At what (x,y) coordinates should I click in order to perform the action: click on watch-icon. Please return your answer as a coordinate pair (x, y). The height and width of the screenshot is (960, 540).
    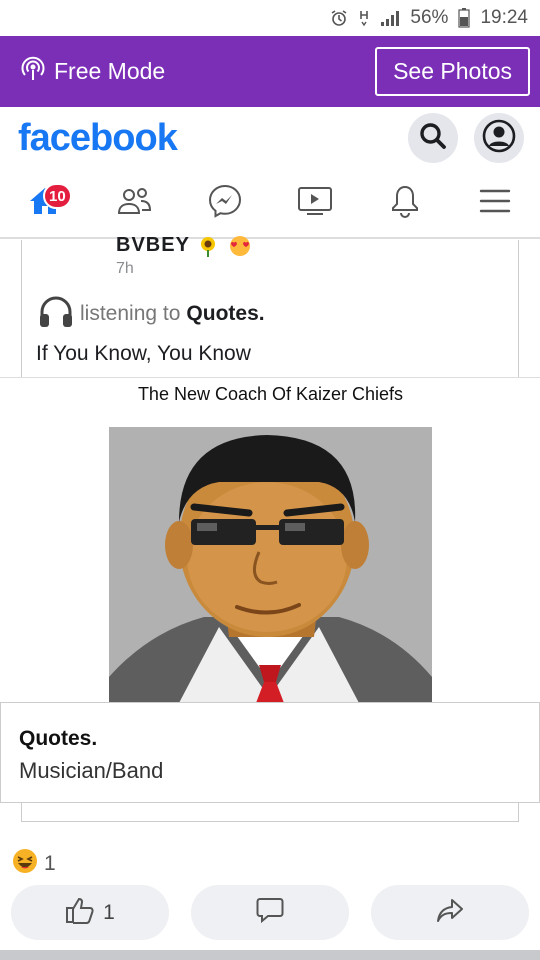
    Looking at the image, I should click on (315, 203).